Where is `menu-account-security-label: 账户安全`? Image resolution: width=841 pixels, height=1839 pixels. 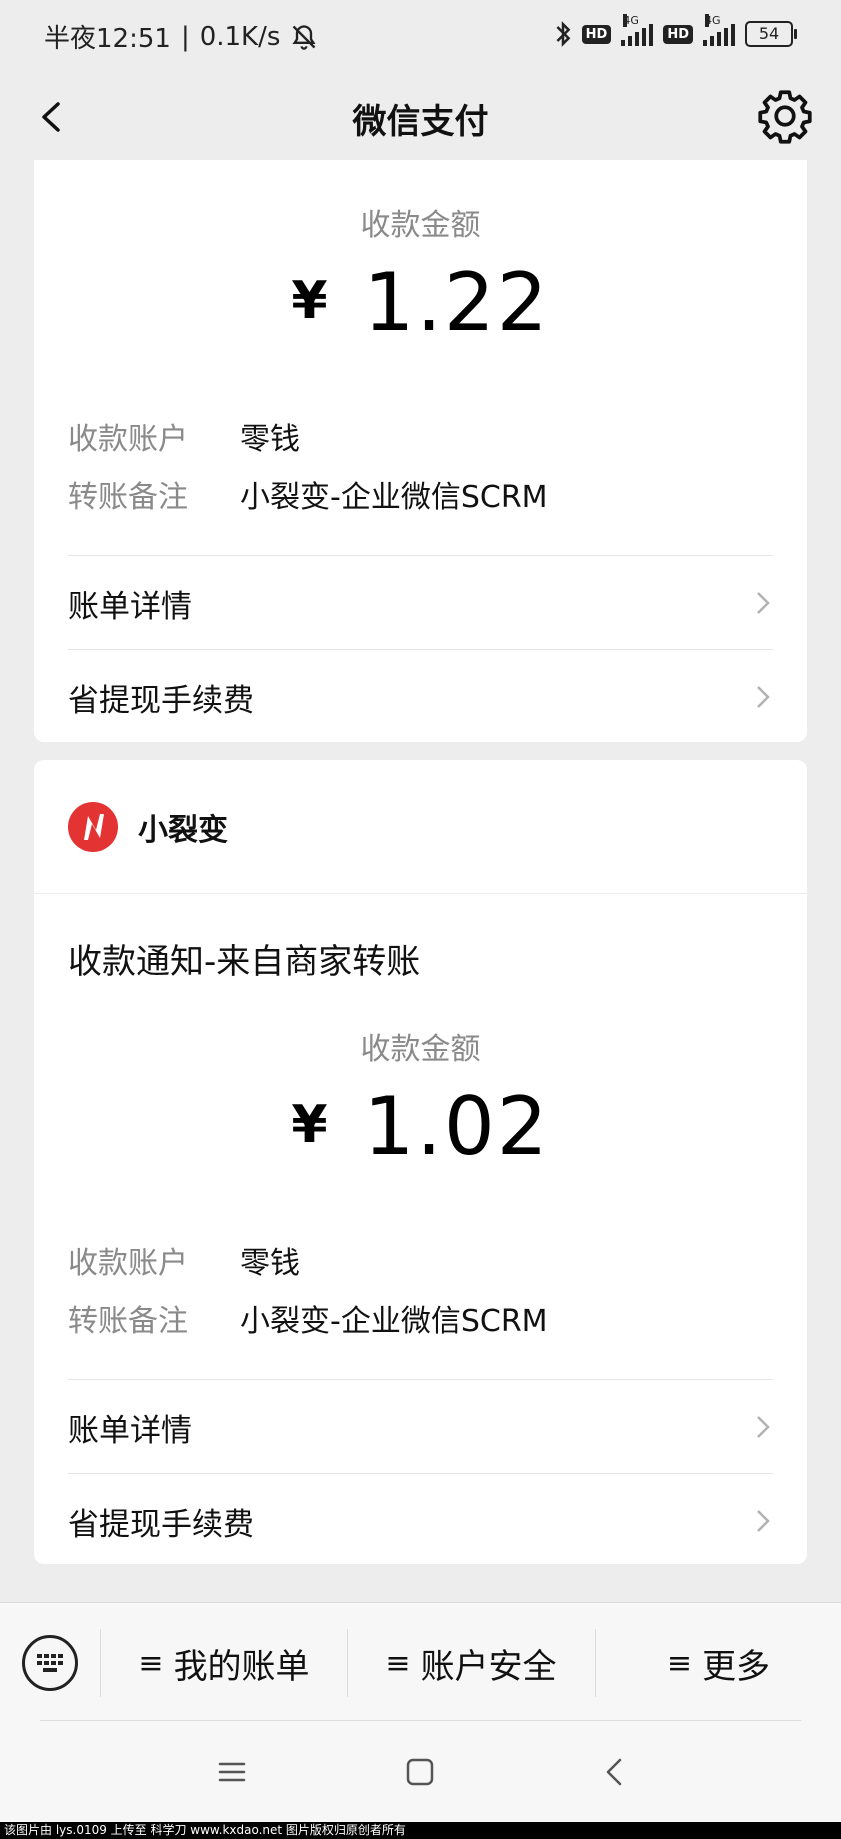
menu-account-security-label: 账户安全 is located at coordinates (488, 1666).